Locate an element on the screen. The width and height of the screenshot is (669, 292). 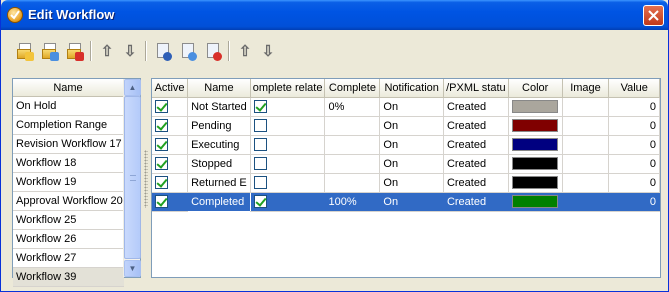
column-complete-header: Complete is located at coordinates (352, 88).